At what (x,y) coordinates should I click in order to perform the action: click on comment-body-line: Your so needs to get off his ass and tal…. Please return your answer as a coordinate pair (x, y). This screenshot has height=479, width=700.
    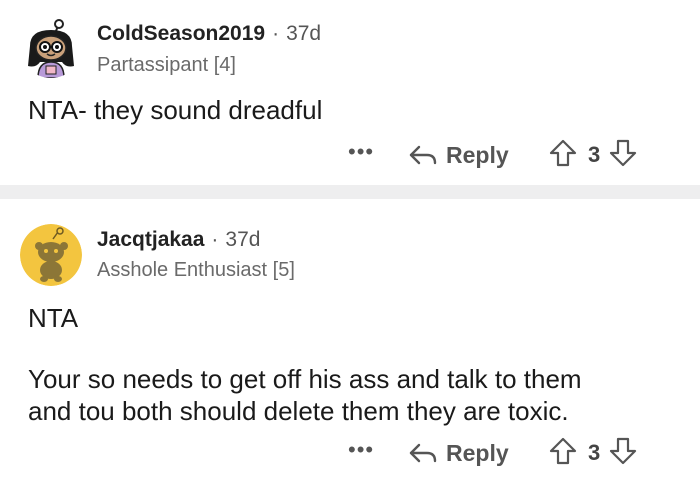
    Looking at the image, I should click on (305, 379).